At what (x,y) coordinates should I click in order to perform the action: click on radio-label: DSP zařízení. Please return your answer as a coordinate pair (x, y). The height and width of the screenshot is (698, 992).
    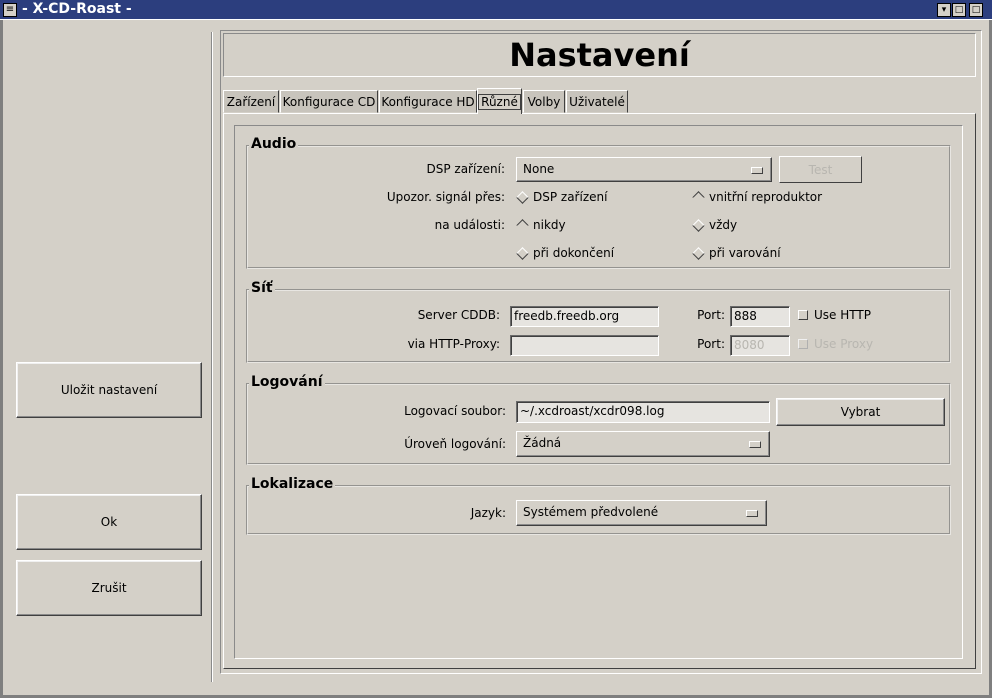
    Looking at the image, I should click on (570, 197).